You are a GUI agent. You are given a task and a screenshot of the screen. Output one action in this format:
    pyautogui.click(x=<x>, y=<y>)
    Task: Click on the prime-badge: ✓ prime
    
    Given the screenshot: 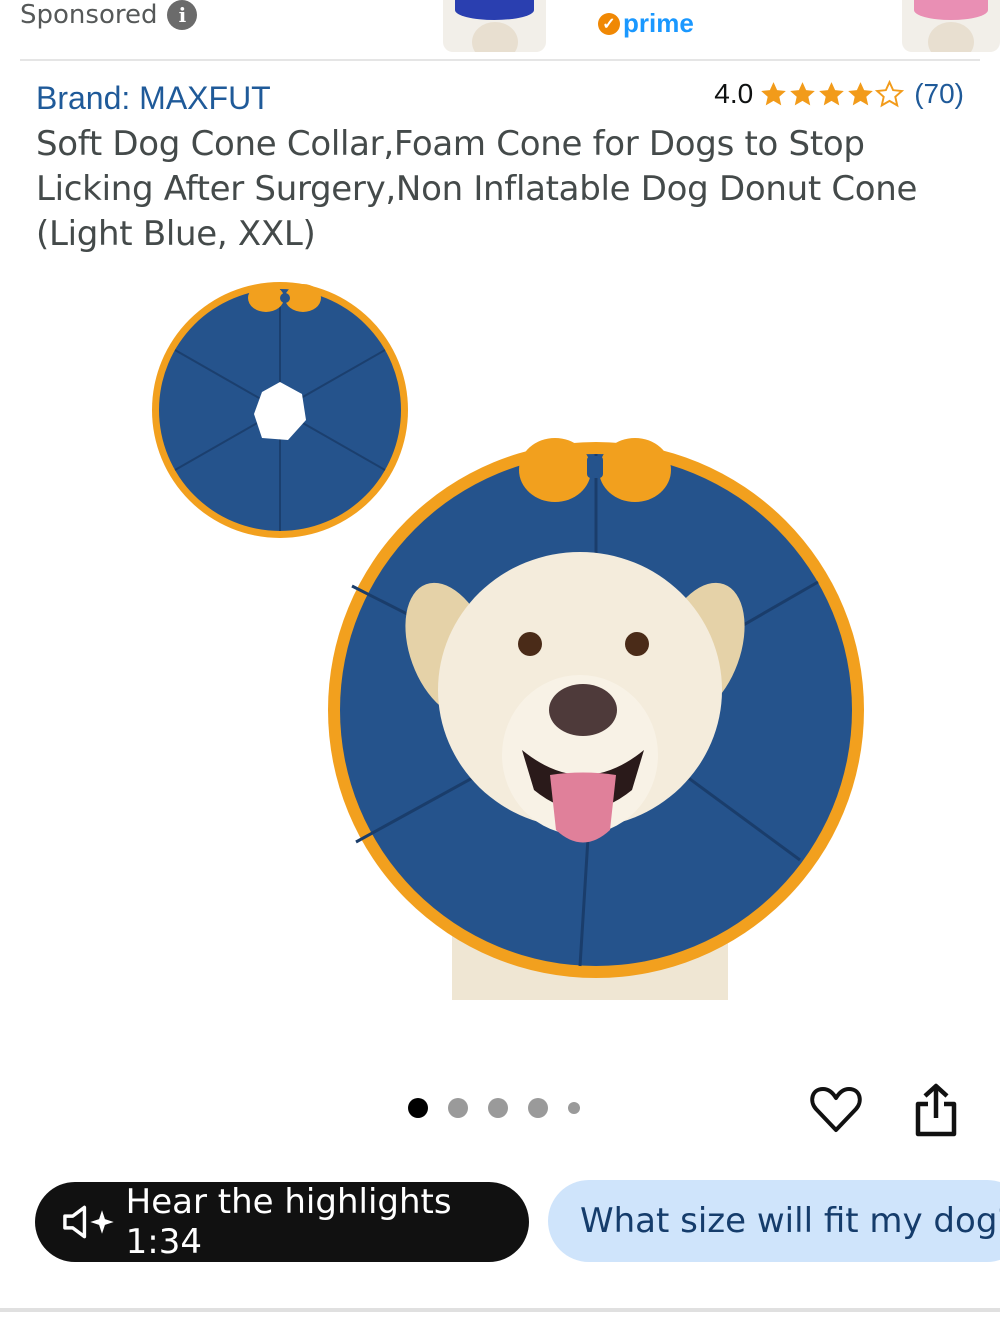 What is the action you would take?
    pyautogui.click(x=646, y=23)
    